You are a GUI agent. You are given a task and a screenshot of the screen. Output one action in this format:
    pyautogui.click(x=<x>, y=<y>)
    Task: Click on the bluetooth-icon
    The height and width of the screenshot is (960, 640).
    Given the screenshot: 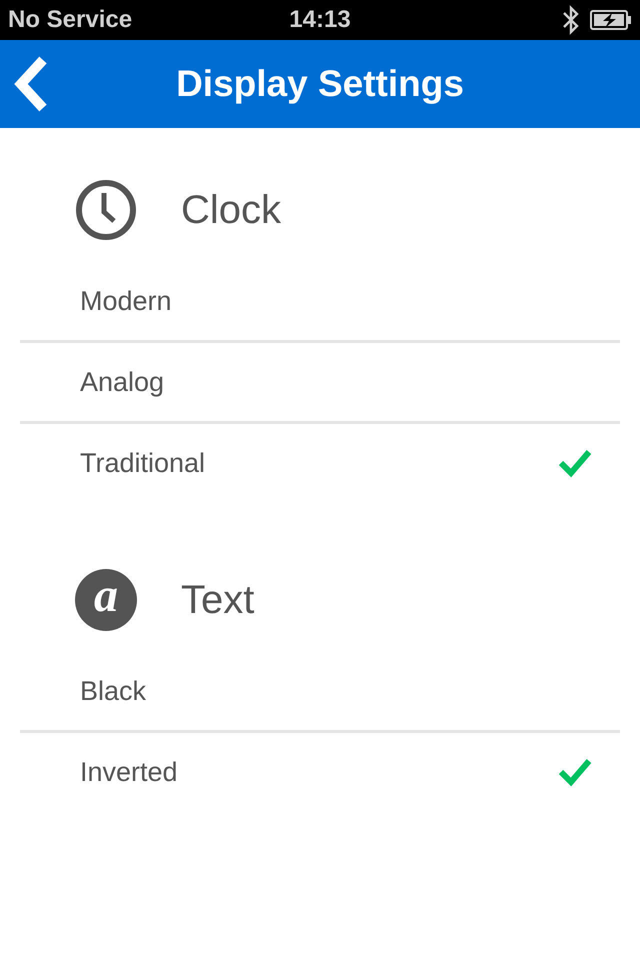 What is the action you would take?
    pyautogui.click(x=571, y=20)
    